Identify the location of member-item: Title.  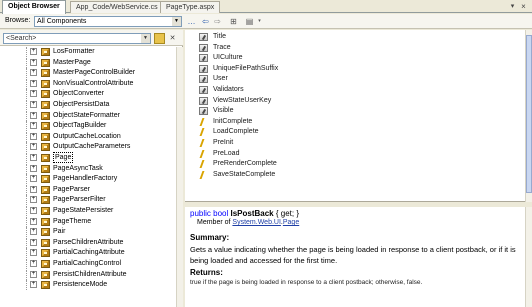
(359, 37).